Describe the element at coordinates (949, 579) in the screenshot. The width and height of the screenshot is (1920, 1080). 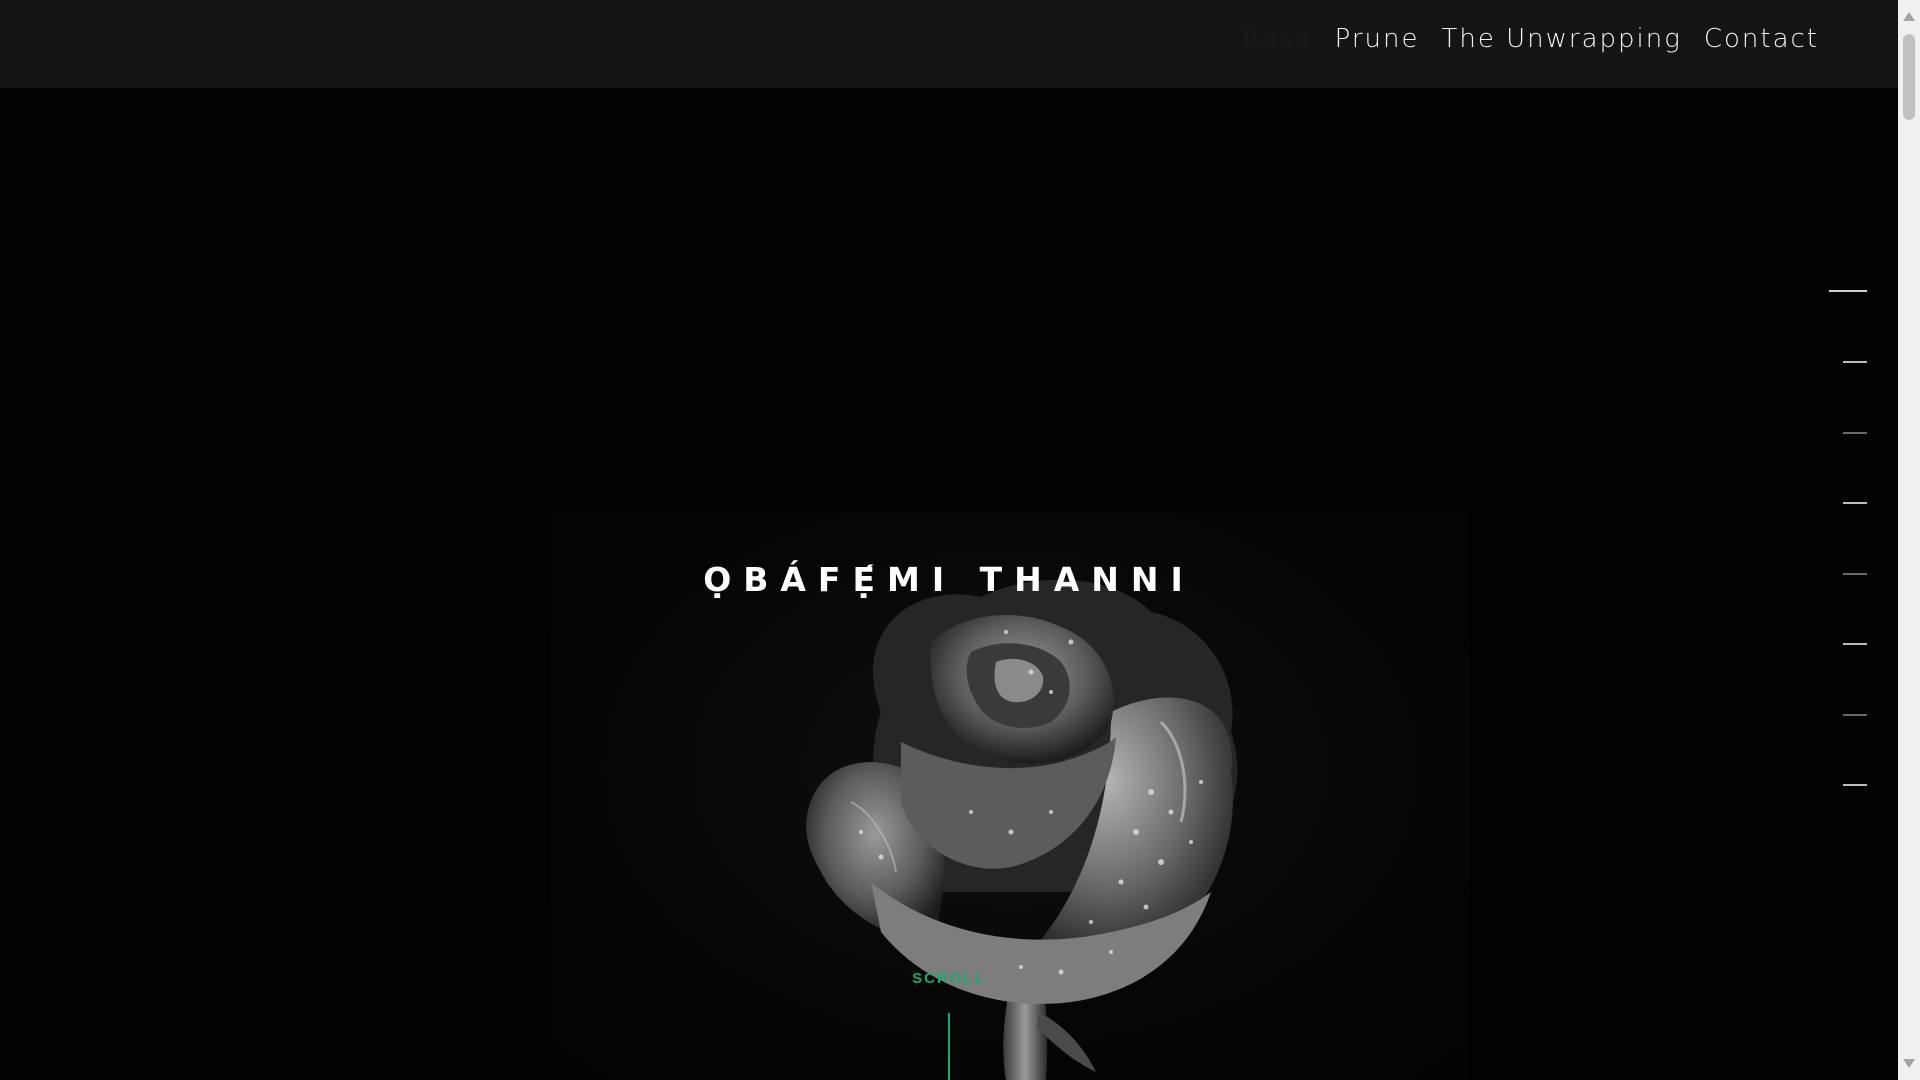
I see `hero-title: ỌBÁFẸ́MI THANNI` at that location.